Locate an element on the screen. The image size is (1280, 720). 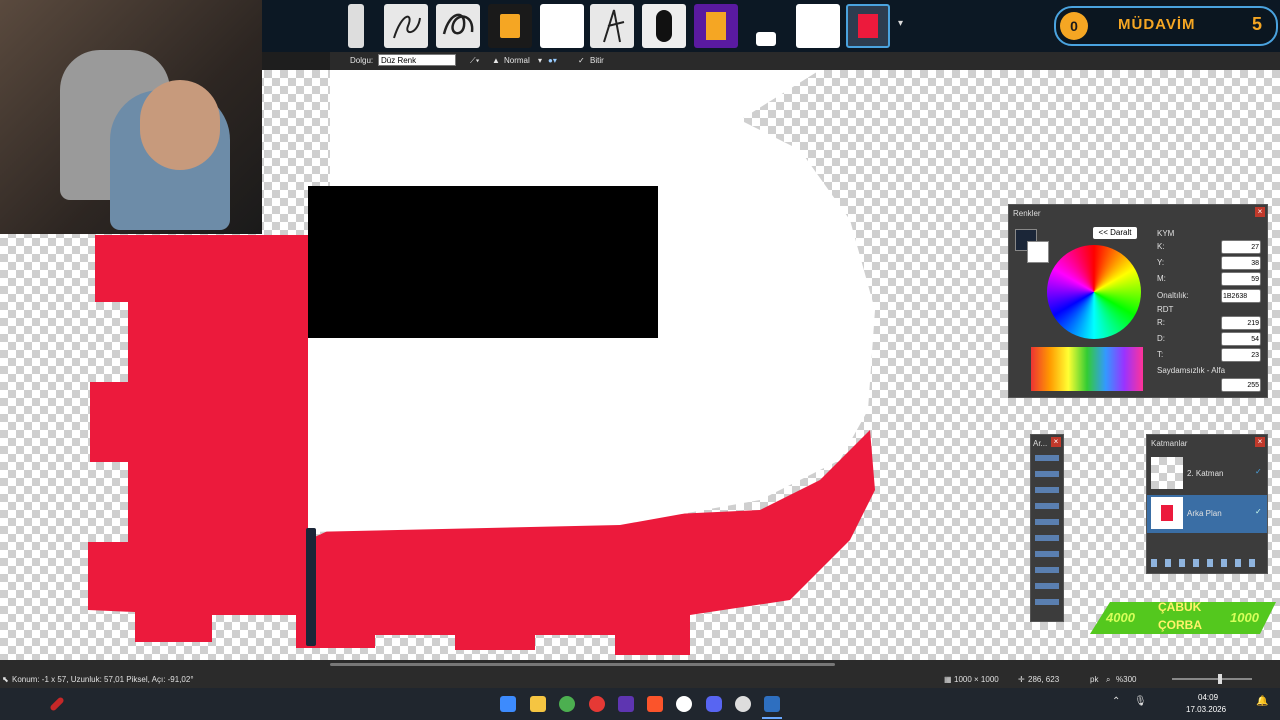
horizontal-scrollbar is located at coordinates (640, 665).